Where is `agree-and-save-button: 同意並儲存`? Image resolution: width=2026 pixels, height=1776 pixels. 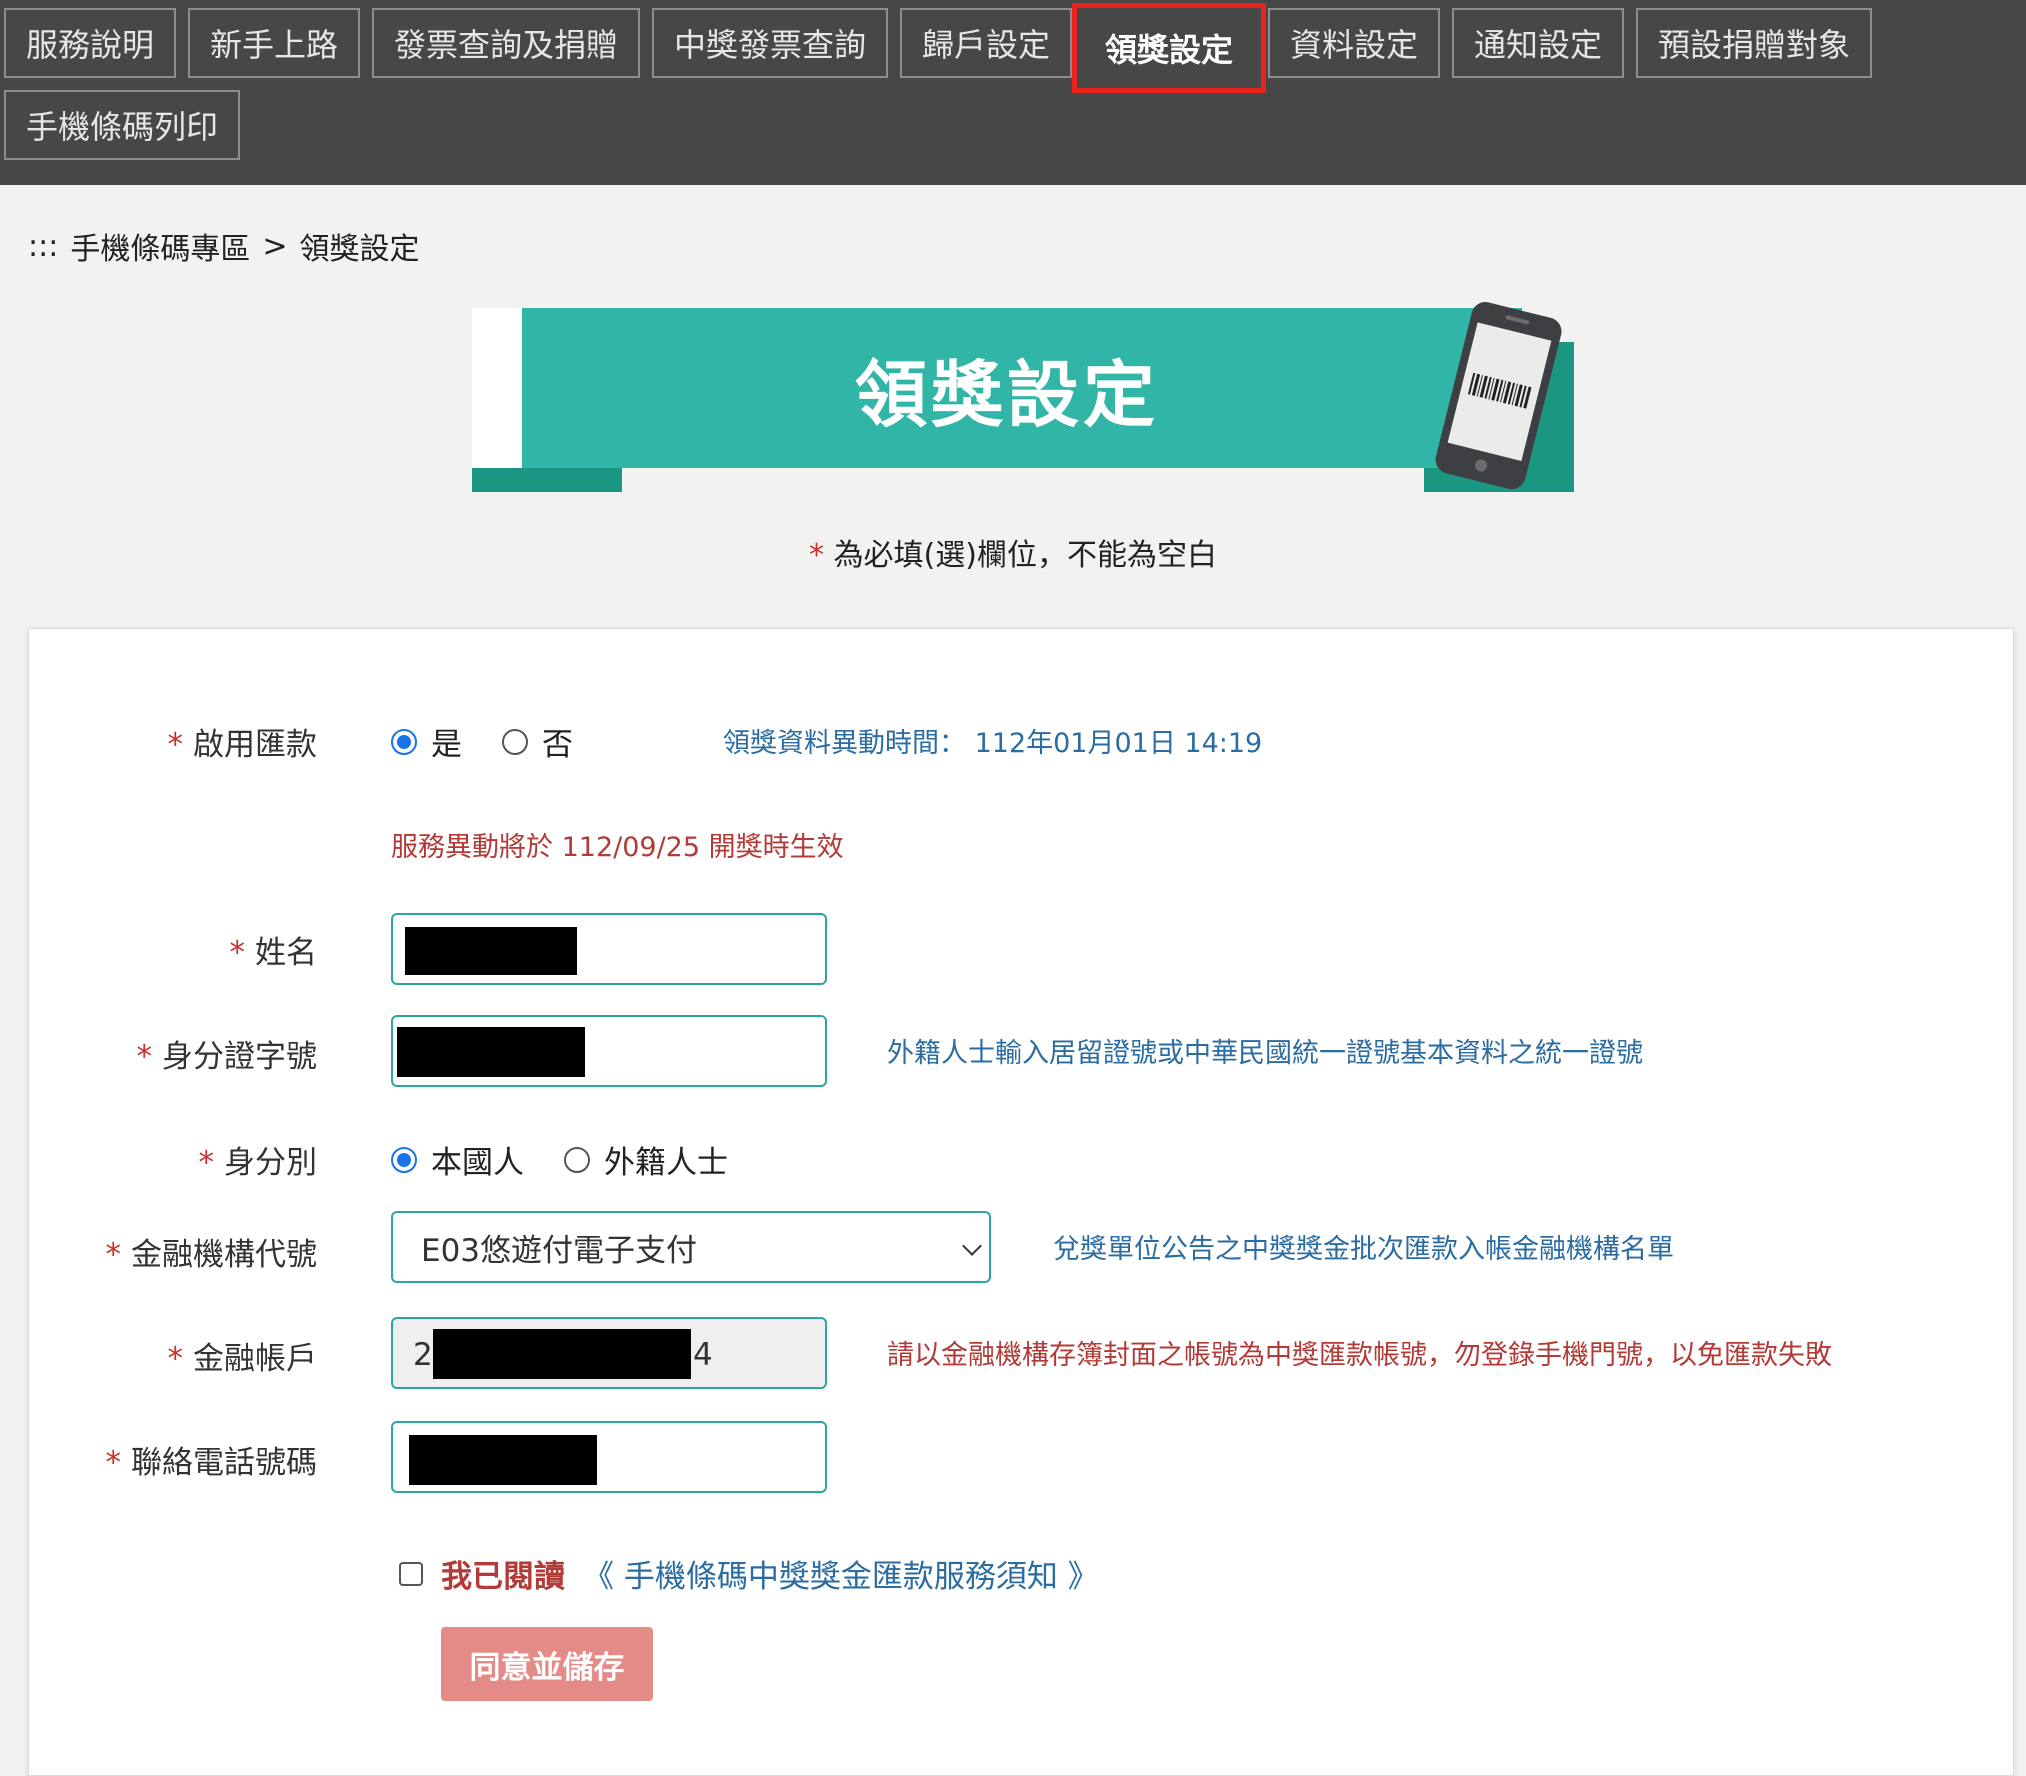
agree-and-save-button: 同意並儲存 is located at coordinates (547, 1664).